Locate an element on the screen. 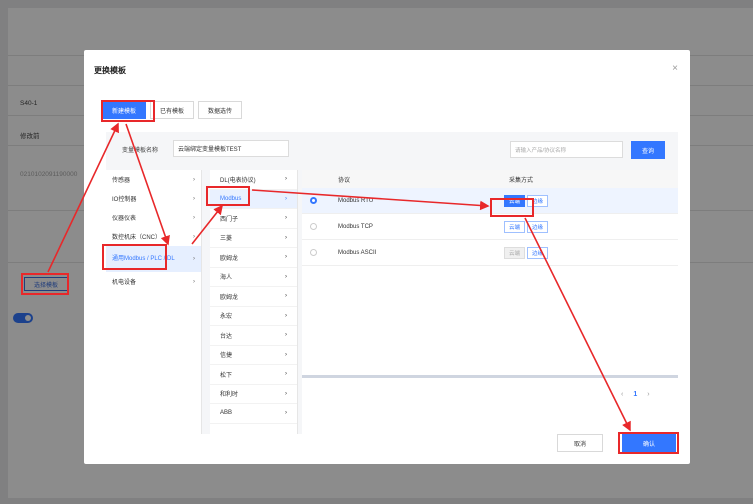  cancel-button: 取消 is located at coordinates (580, 443).